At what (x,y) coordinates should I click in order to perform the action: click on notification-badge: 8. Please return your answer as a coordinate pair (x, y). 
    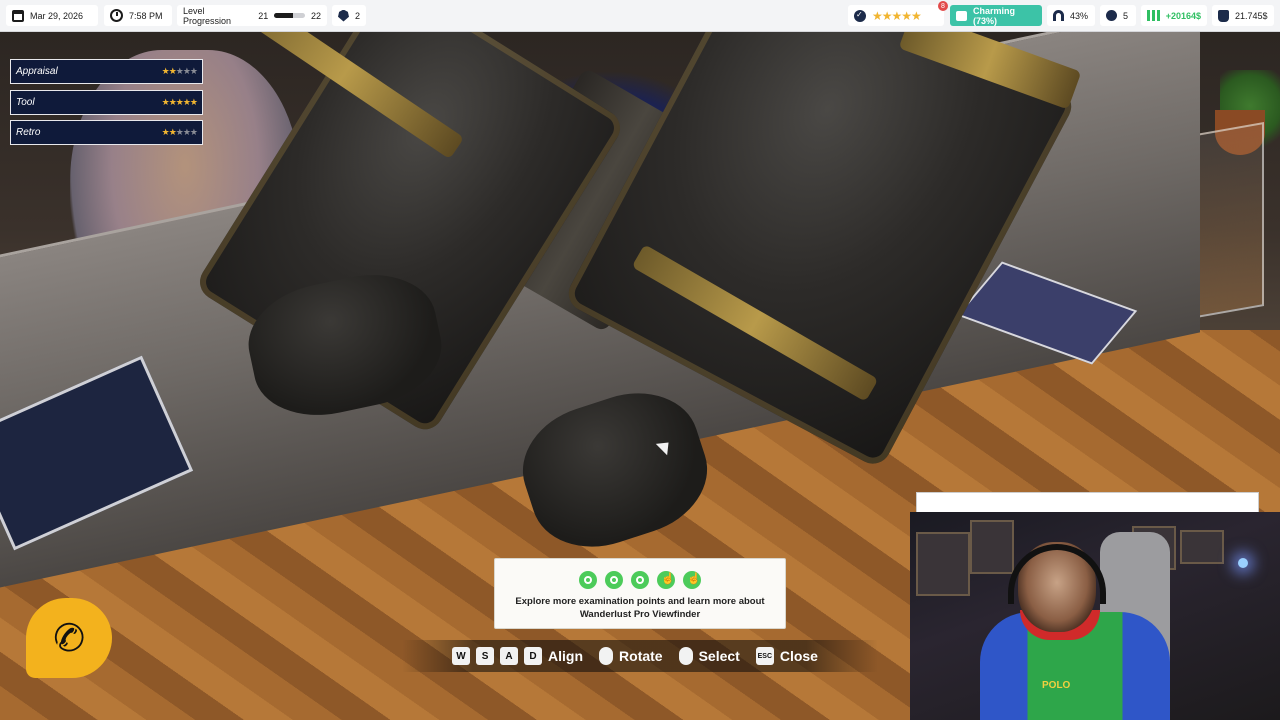
    Looking at the image, I should click on (943, 6).